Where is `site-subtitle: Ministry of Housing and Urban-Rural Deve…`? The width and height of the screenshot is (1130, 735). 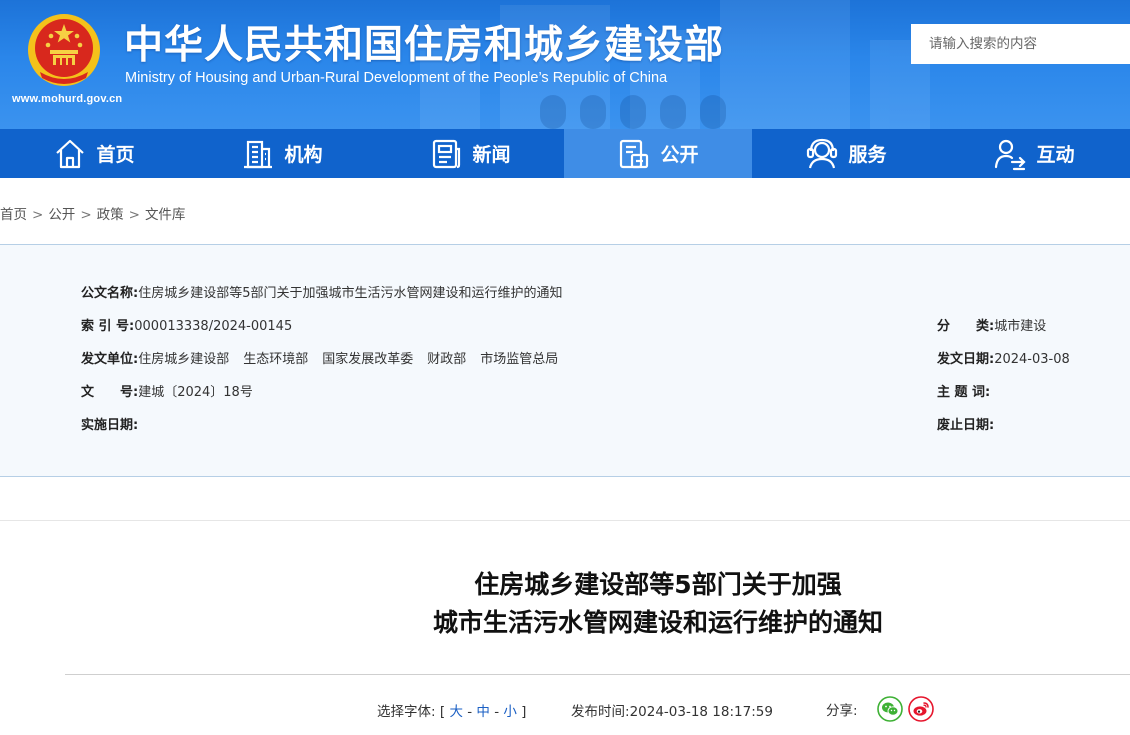
site-subtitle: Ministry of Housing and Urban-Rural Deve… is located at coordinates (396, 78).